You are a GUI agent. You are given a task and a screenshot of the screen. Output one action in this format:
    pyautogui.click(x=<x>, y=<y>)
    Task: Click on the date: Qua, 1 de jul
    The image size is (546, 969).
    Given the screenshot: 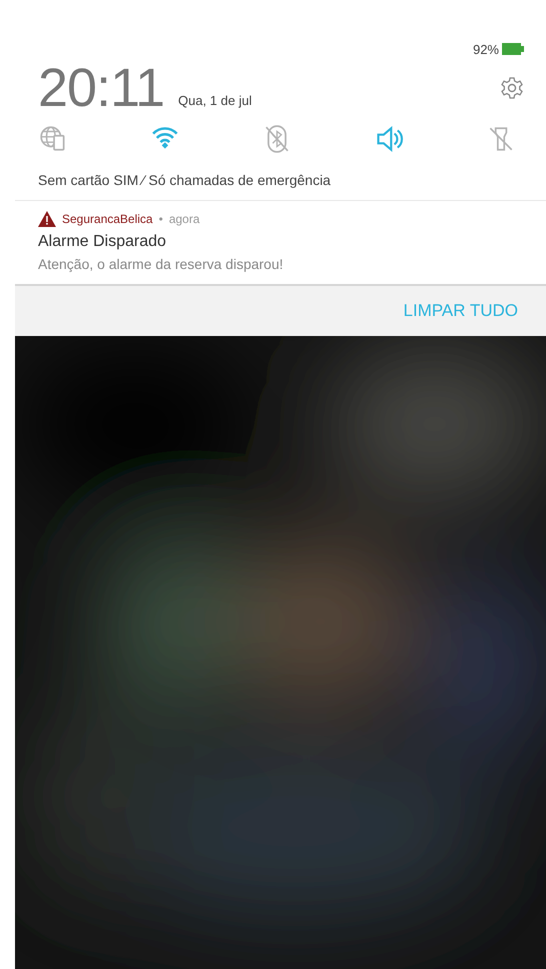 What is the action you would take?
    pyautogui.click(x=215, y=100)
    